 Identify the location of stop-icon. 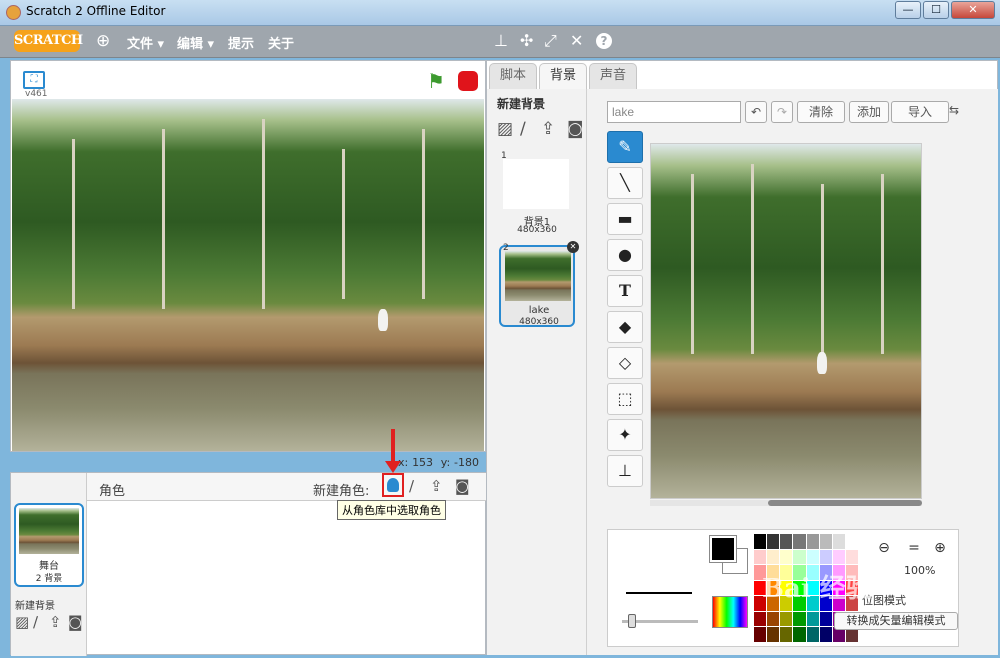
(468, 81).